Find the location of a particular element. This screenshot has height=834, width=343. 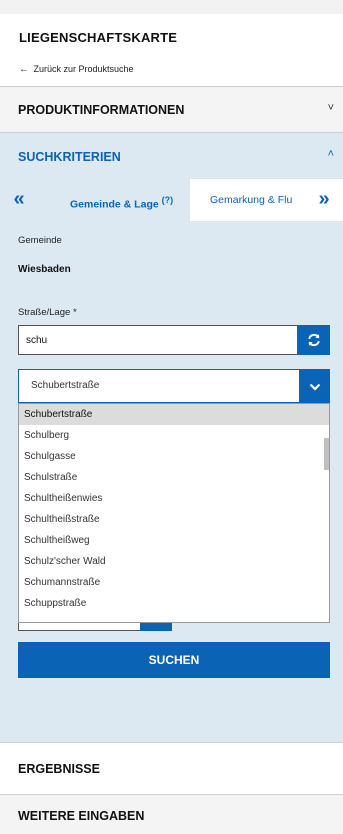

dropdown-option: Schulstraße is located at coordinates (174, 477).